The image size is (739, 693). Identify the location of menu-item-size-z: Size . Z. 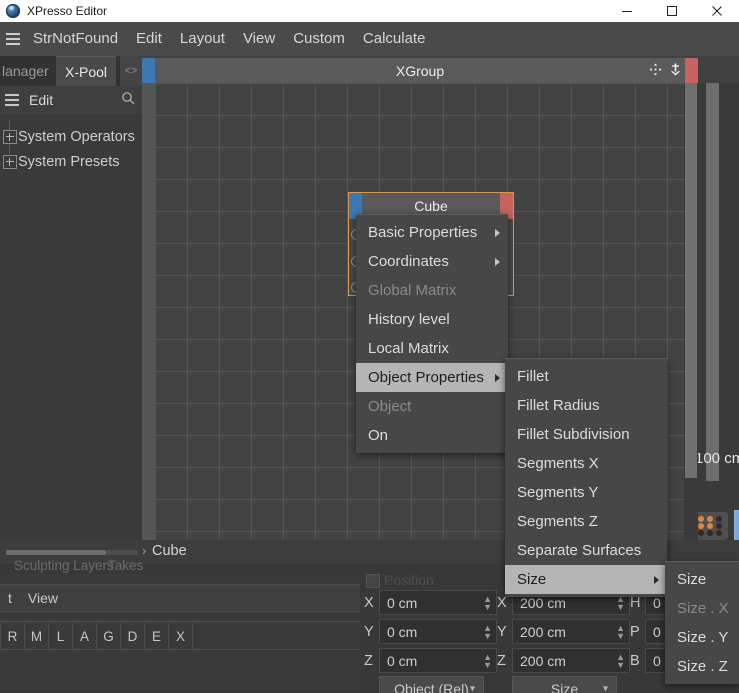
(702, 666).